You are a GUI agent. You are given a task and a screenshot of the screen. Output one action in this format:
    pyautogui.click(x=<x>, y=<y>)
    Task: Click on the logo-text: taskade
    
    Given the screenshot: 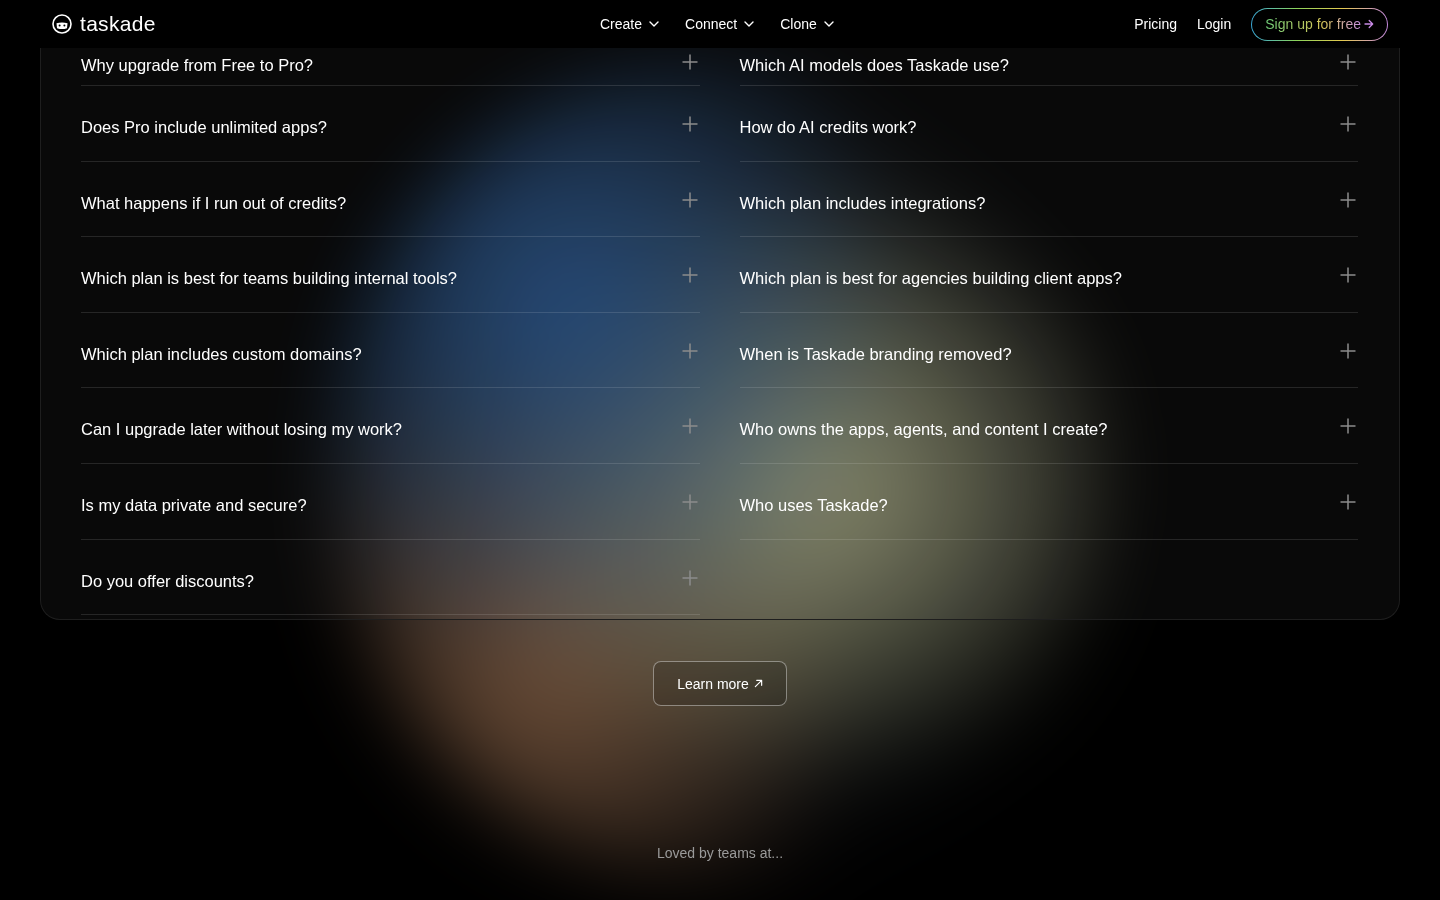 What is the action you would take?
    pyautogui.click(x=118, y=24)
    